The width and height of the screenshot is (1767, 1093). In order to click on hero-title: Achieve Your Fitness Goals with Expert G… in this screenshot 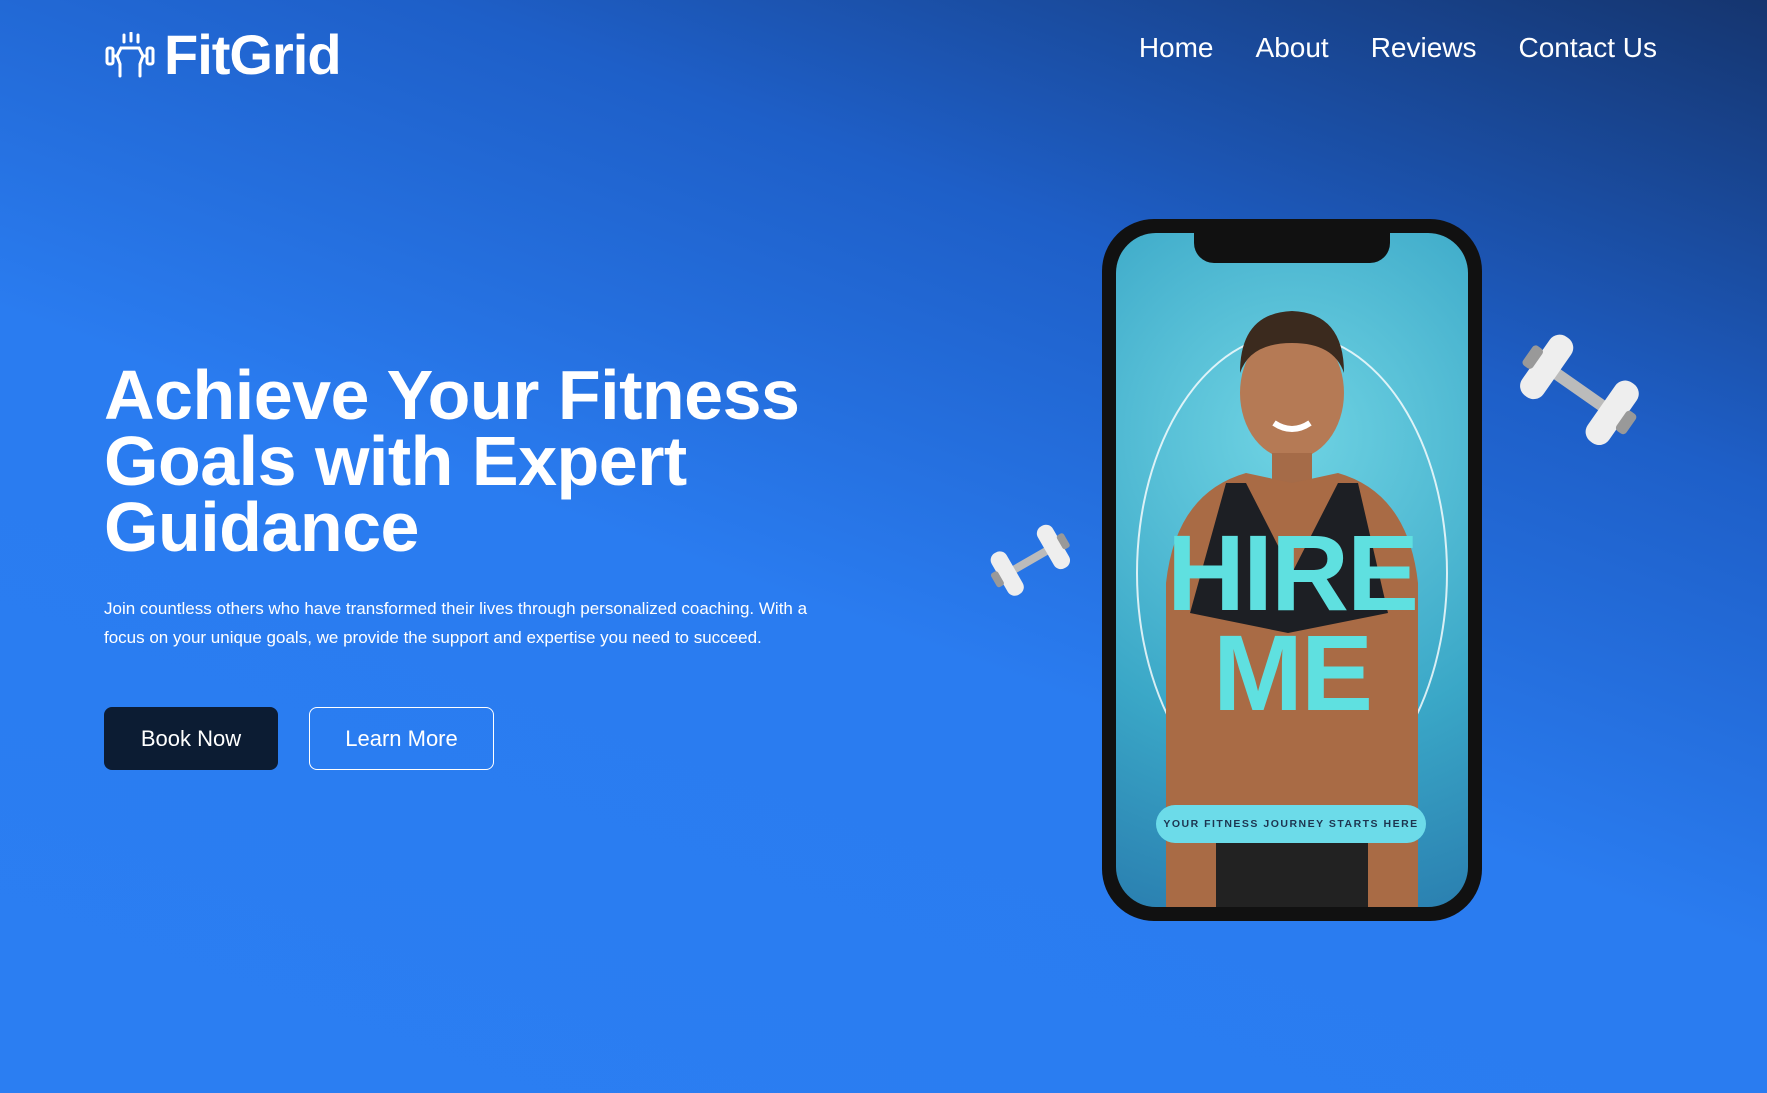, I will do `click(452, 461)`.